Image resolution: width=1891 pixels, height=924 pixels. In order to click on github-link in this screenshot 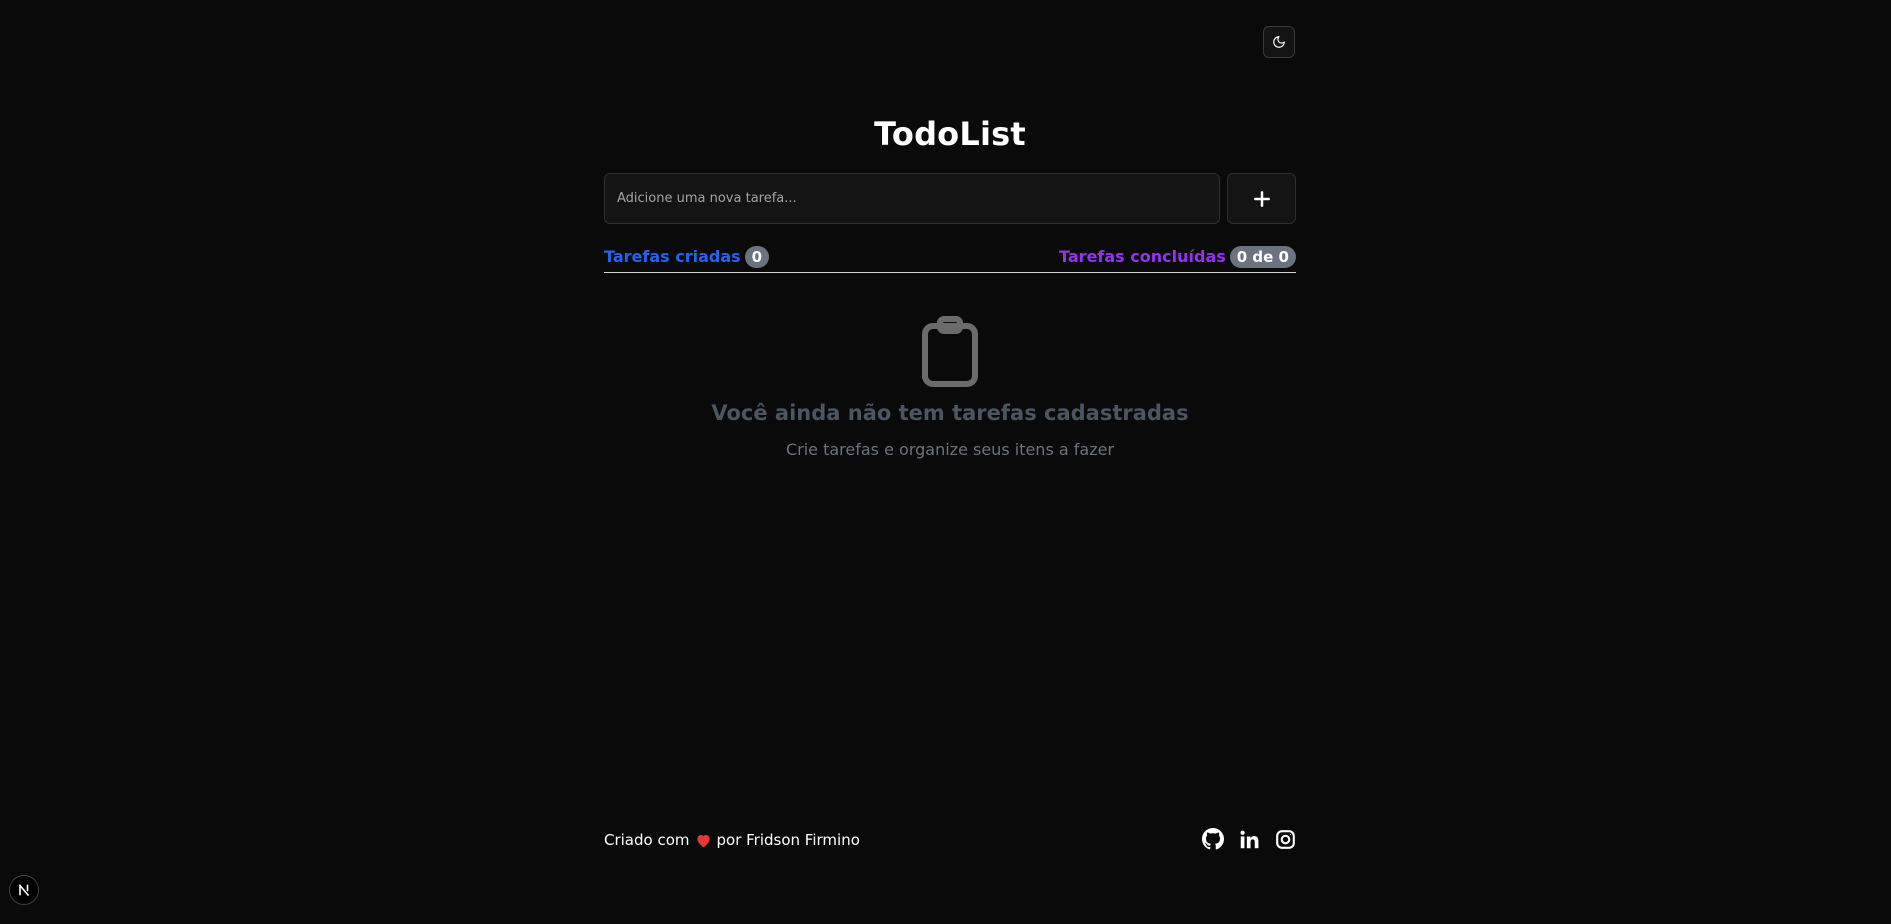, I will do `click(1213, 839)`.